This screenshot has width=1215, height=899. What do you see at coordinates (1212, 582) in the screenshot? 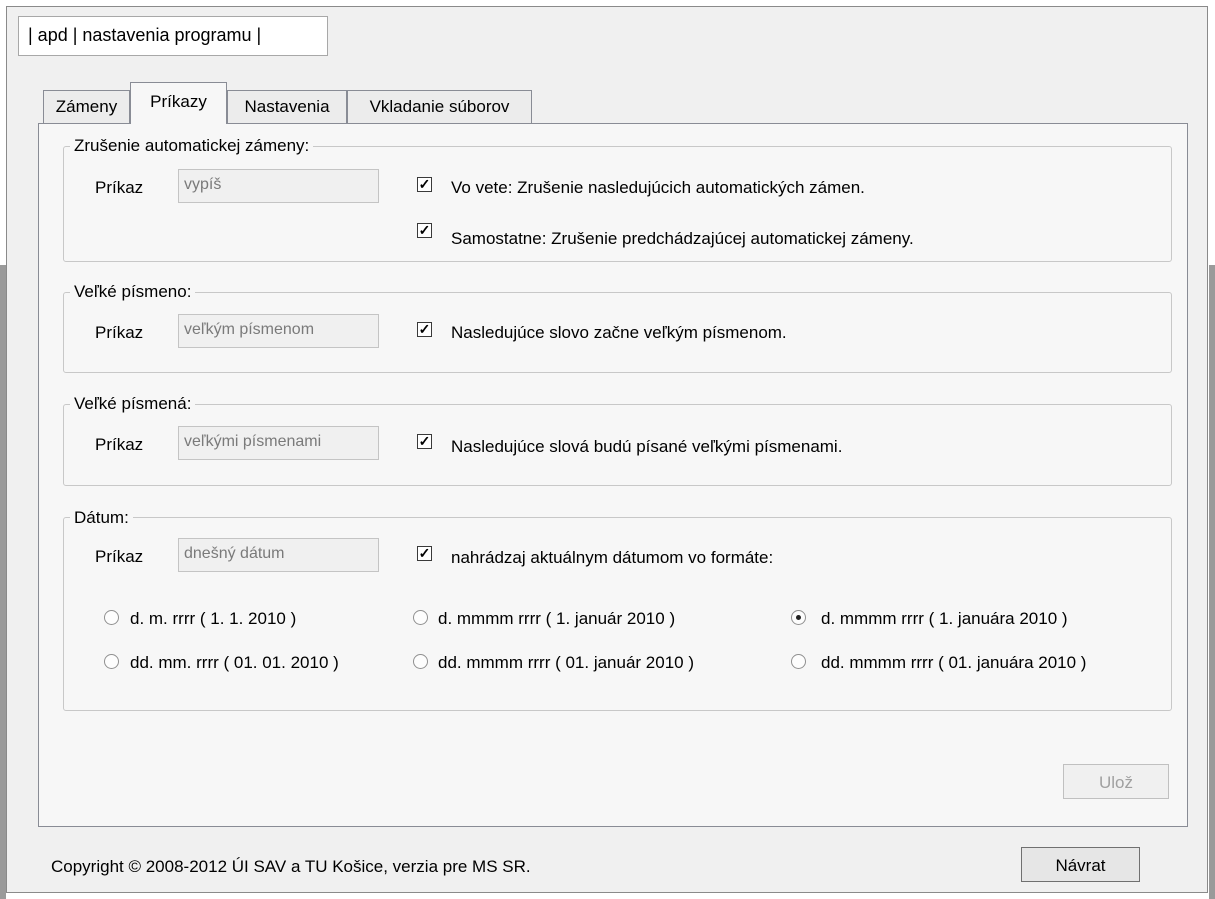
I see `window-edge` at bounding box center [1212, 582].